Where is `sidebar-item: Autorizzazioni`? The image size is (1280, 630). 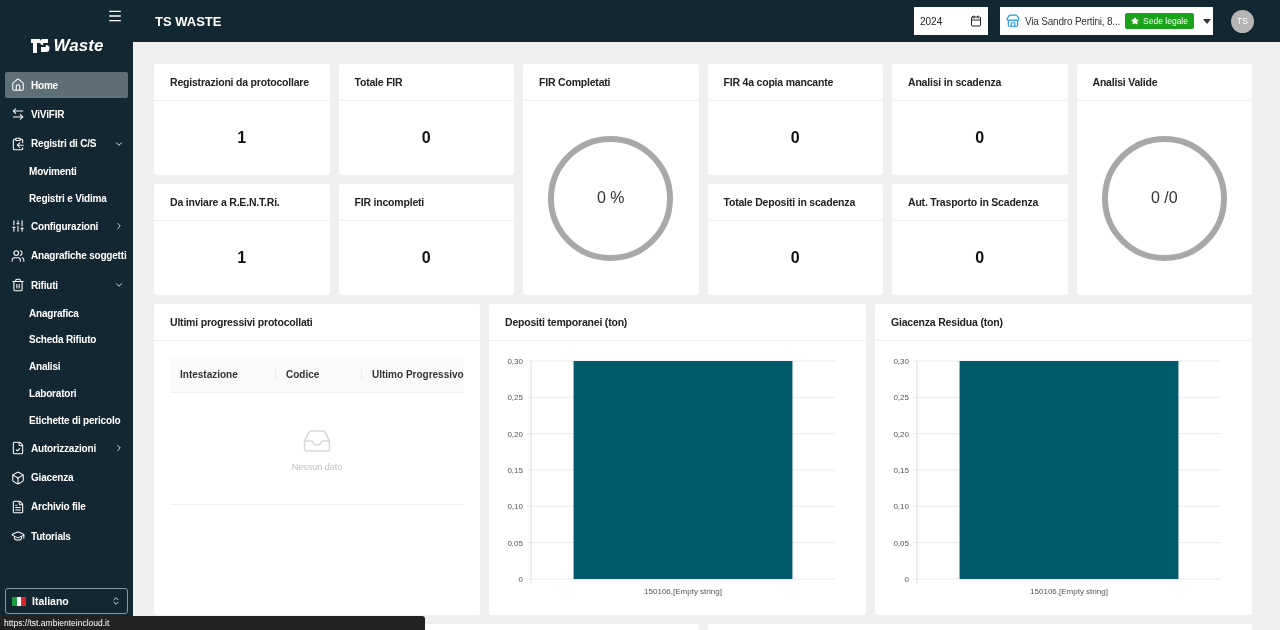 sidebar-item: Autorizzazioni is located at coordinates (66, 448).